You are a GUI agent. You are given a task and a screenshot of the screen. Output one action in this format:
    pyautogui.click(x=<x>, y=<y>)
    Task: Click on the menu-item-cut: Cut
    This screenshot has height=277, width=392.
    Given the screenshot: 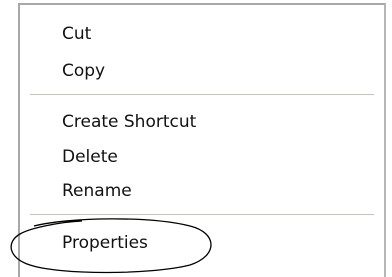 What is the action you would take?
    pyautogui.click(x=76, y=34)
    